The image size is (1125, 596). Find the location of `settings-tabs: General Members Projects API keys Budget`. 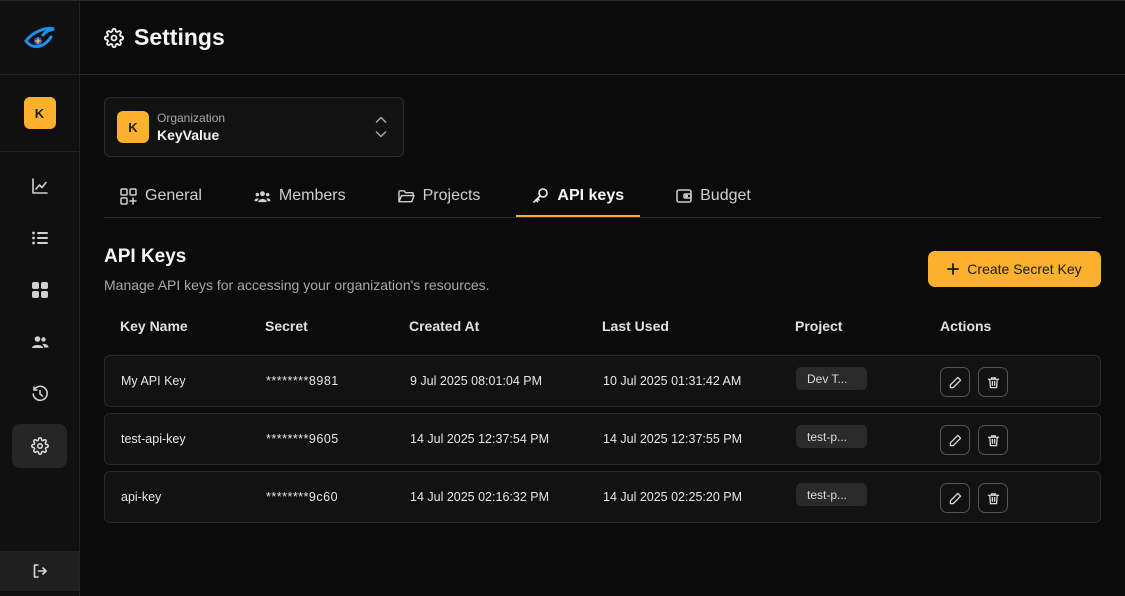

settings-tabs: General Members Projects API keys Budget is located at coordinates (602, 197).